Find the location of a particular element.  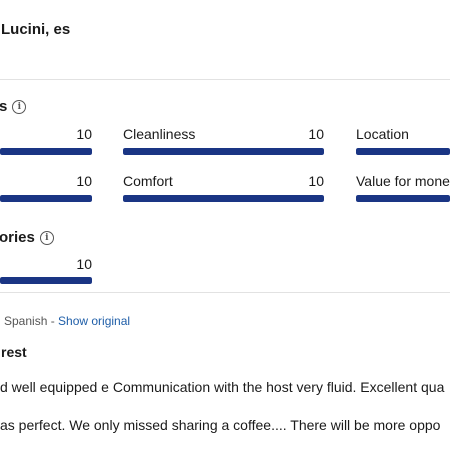

show-original-link: Show original is located at coordinates (94, 321).